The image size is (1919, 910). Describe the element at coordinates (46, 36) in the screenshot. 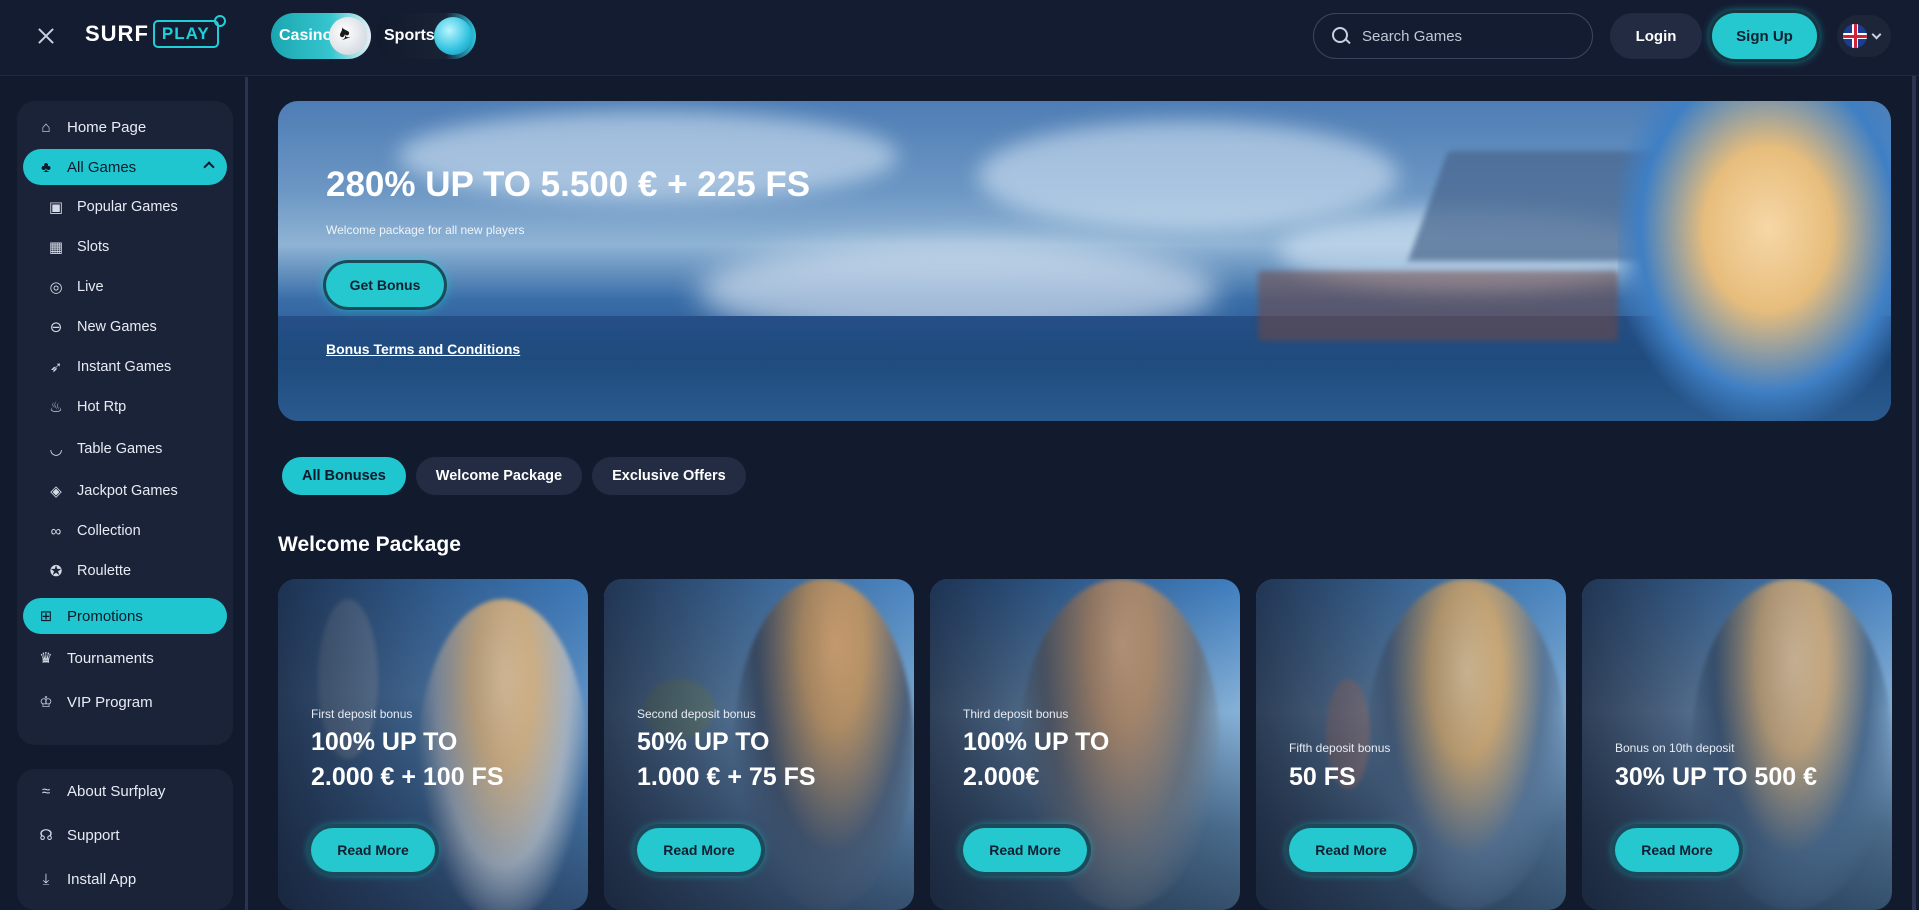

I see `close-icon` at that location.